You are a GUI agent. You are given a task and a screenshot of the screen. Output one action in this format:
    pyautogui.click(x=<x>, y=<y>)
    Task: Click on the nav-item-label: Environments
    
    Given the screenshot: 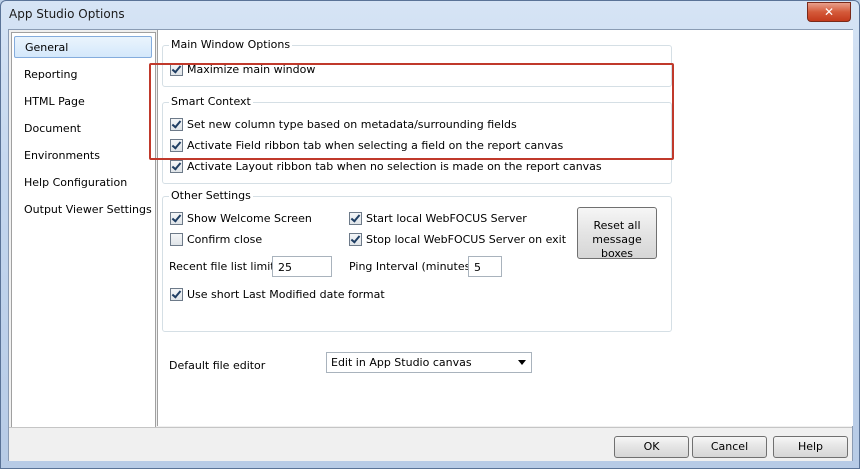 What is the action you would take?
    pyautogui.click(x=62, y=155)
    